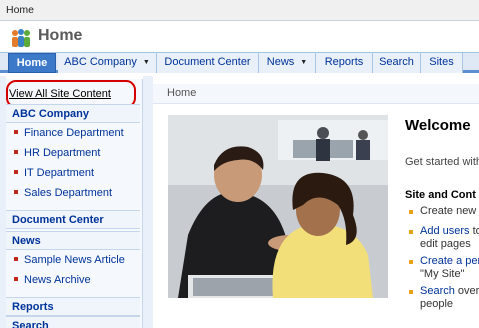 Image resolution: width=479 pixels, height=328 pixels. I want to click on tab-sites-label: Sites, so click(441, 62).